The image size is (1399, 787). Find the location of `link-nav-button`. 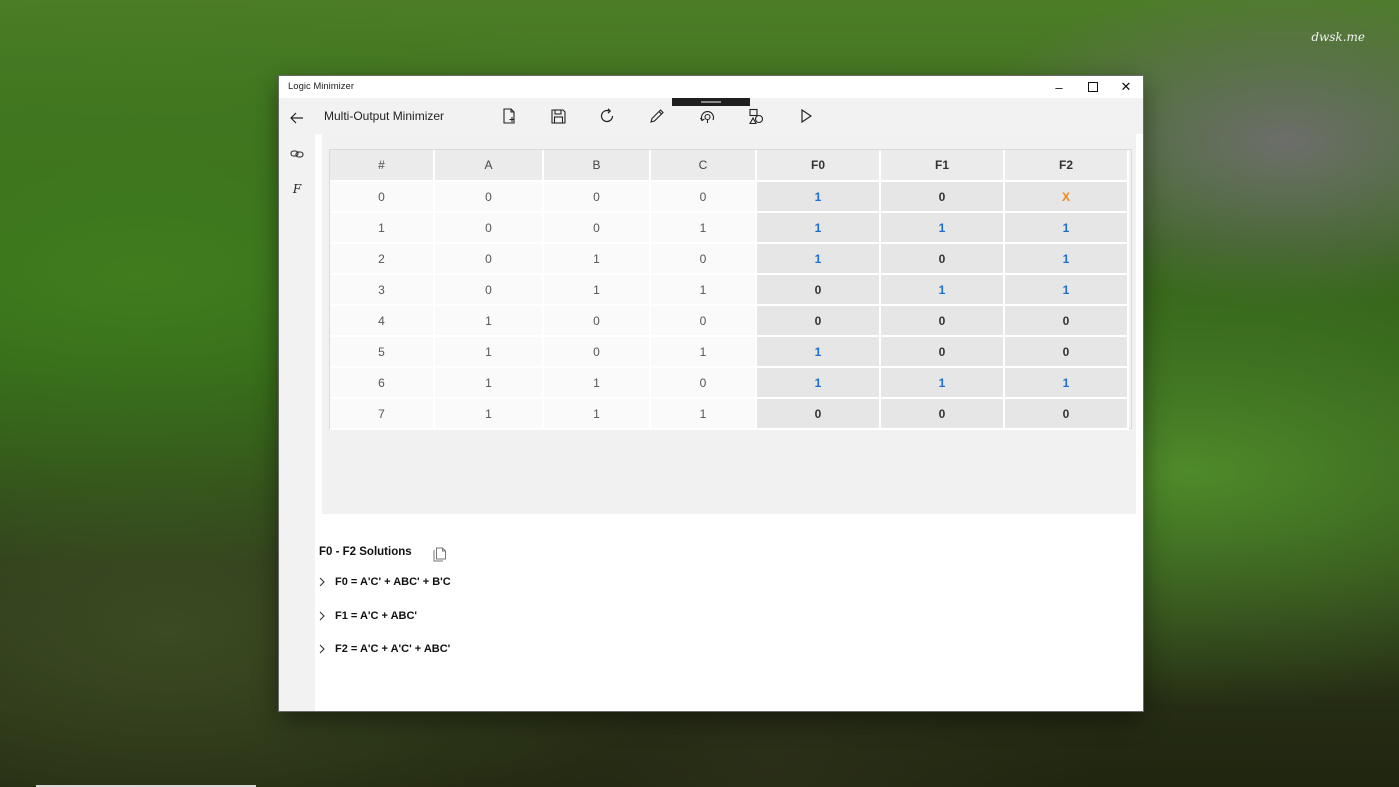

link-nav-button is located at coordinates (297, 154).